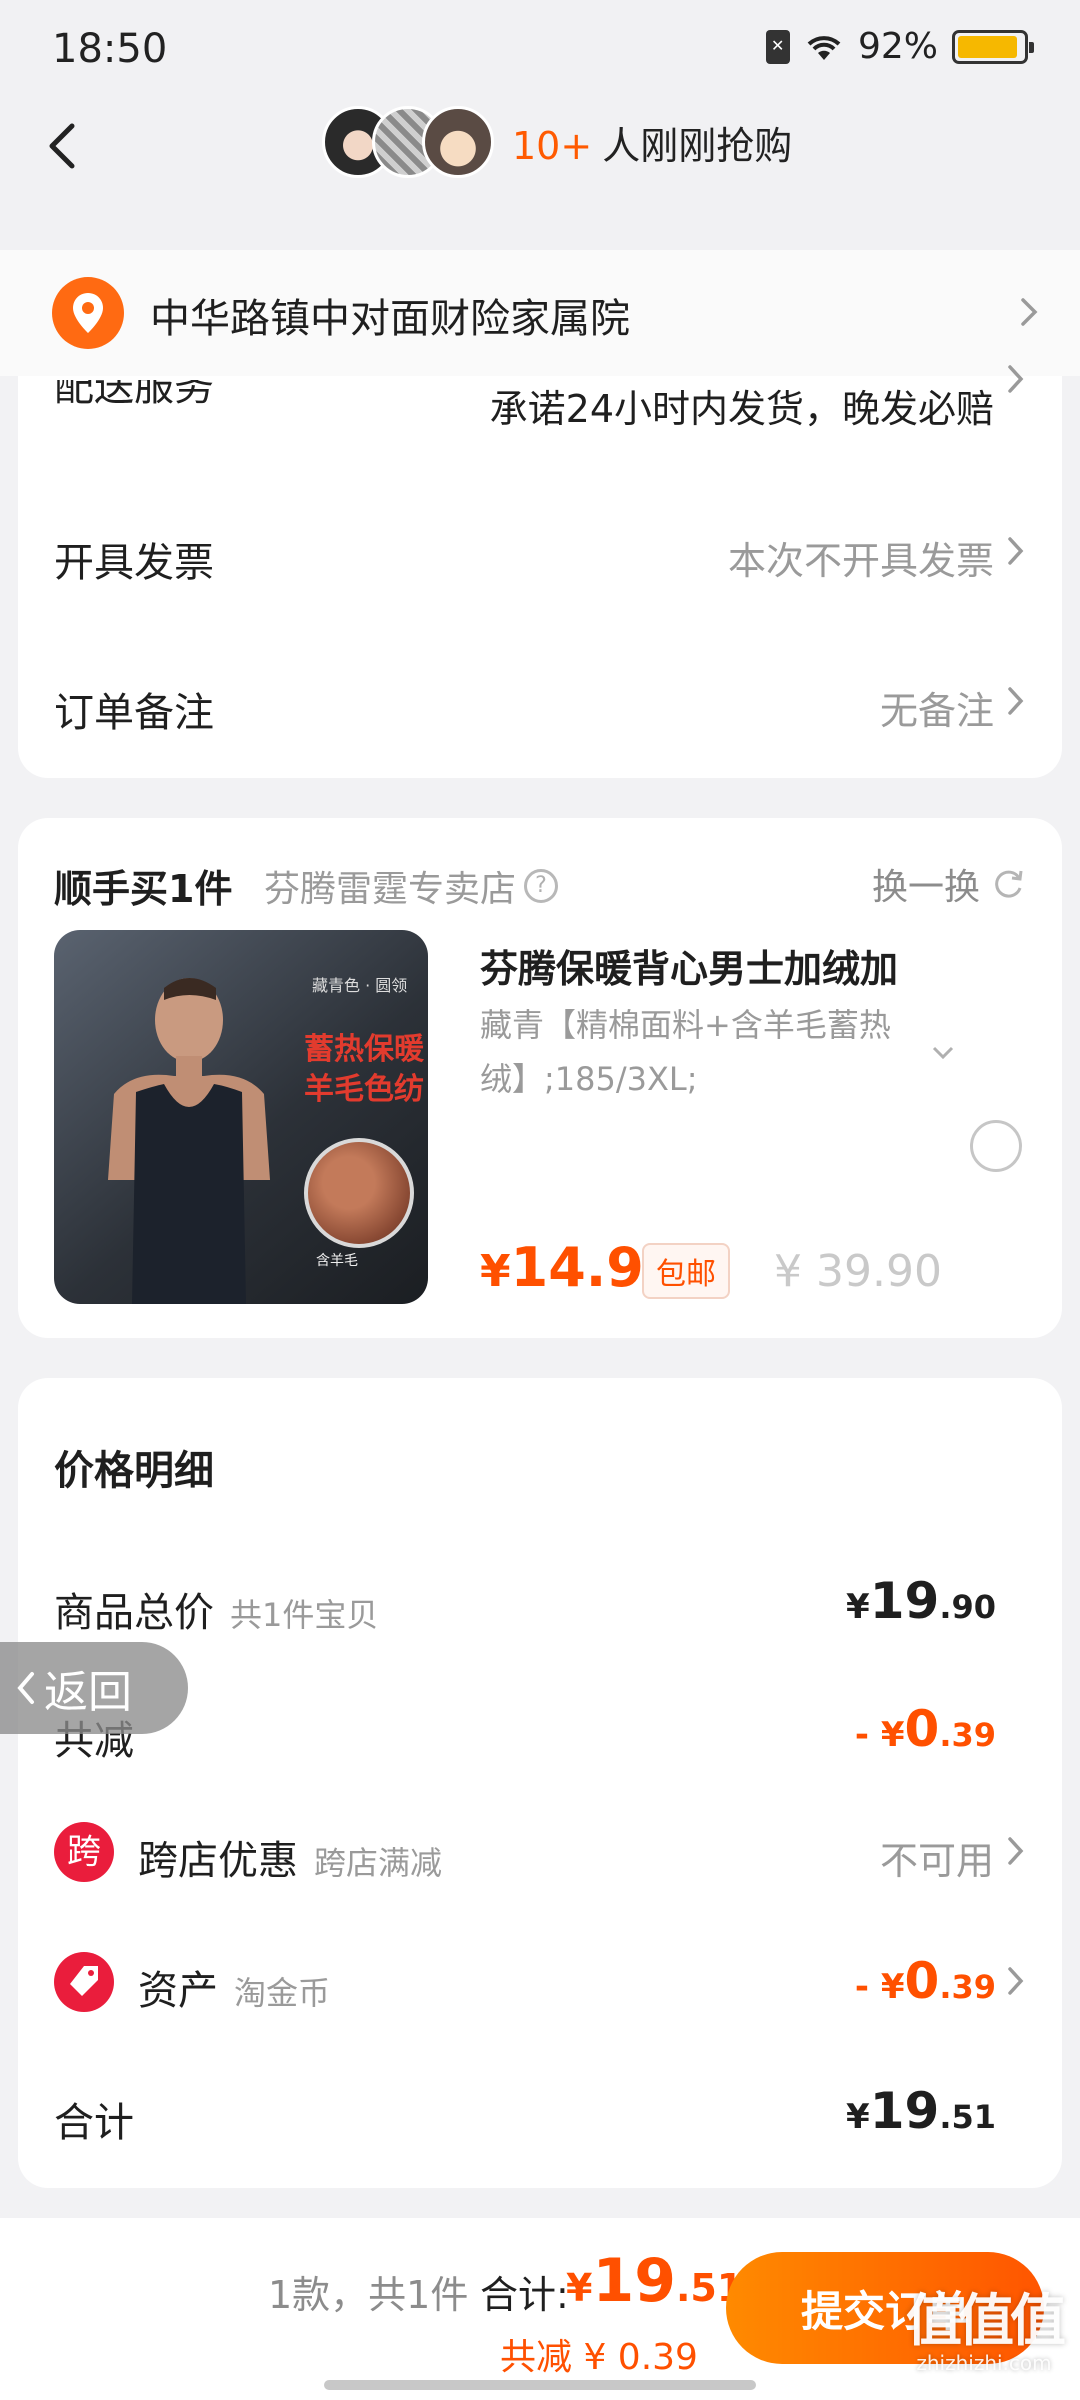  What do you see at coordinates (63, 146) in the screenshot?
I see `back-chevron-icon` at bounding box center [63, 146].